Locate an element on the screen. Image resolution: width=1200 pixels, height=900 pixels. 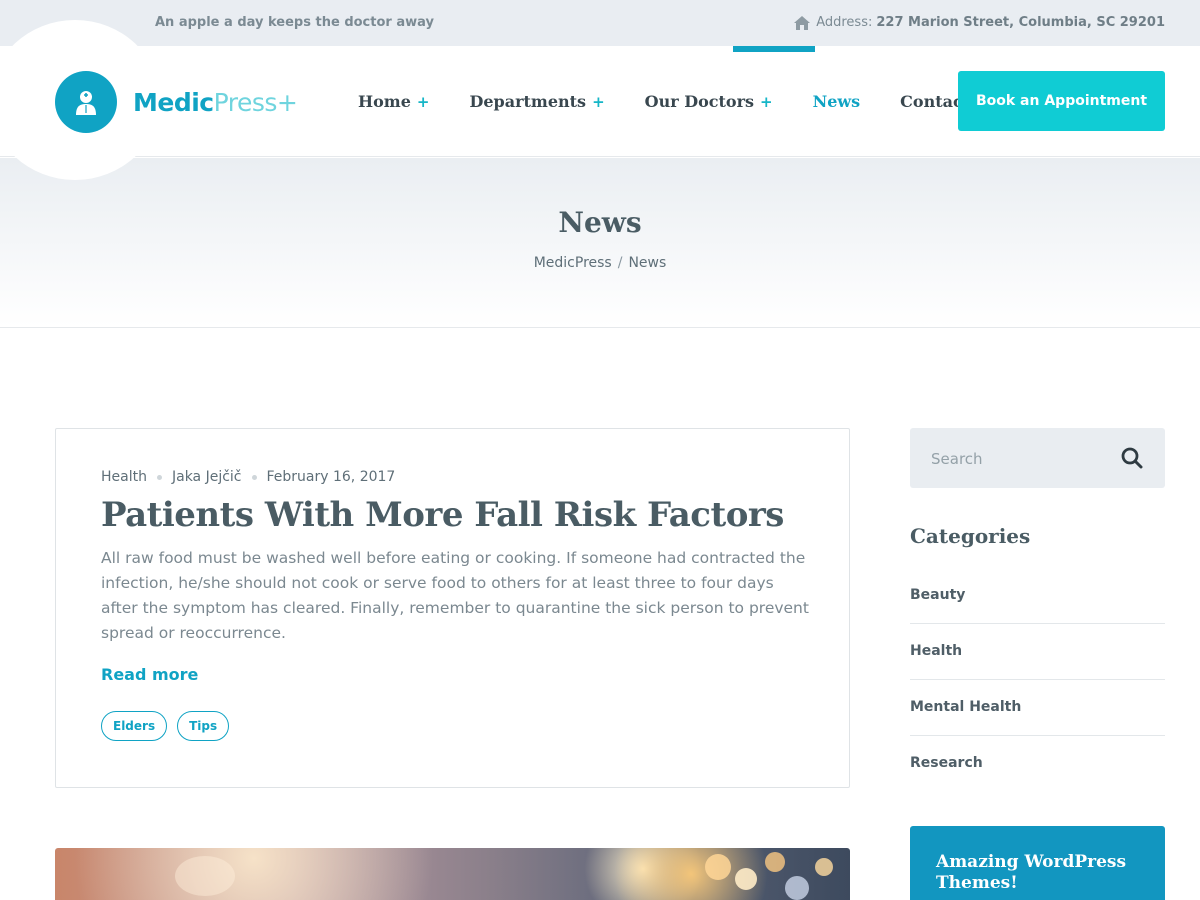
promo-banner: Amazing WordPress Themes! is located at coordinates (1037, 863).